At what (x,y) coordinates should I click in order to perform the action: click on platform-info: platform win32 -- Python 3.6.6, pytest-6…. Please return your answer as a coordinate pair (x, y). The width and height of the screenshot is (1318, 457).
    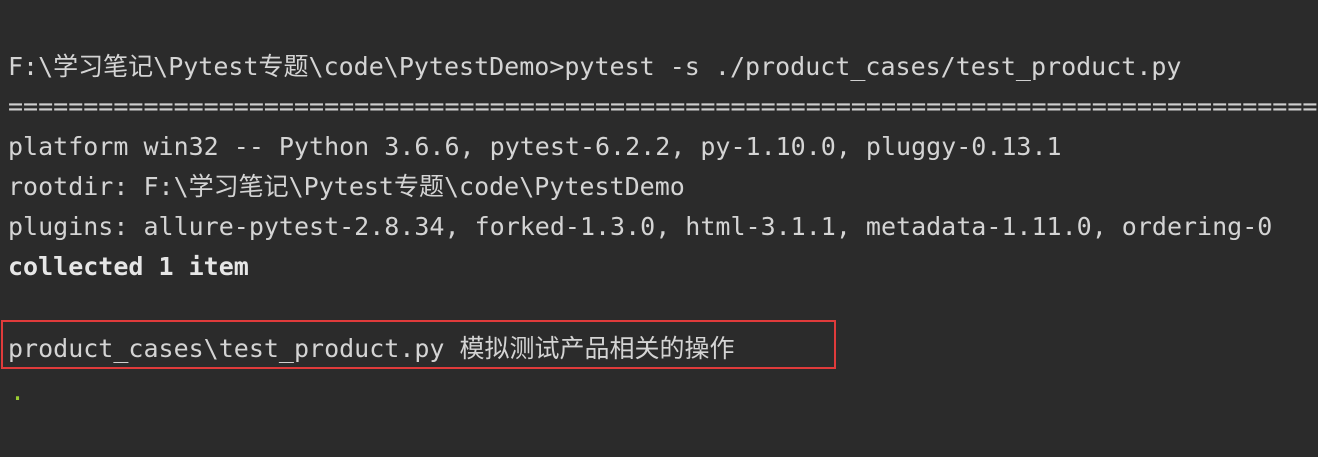
    Looking at the image, I should click on (535, 146).